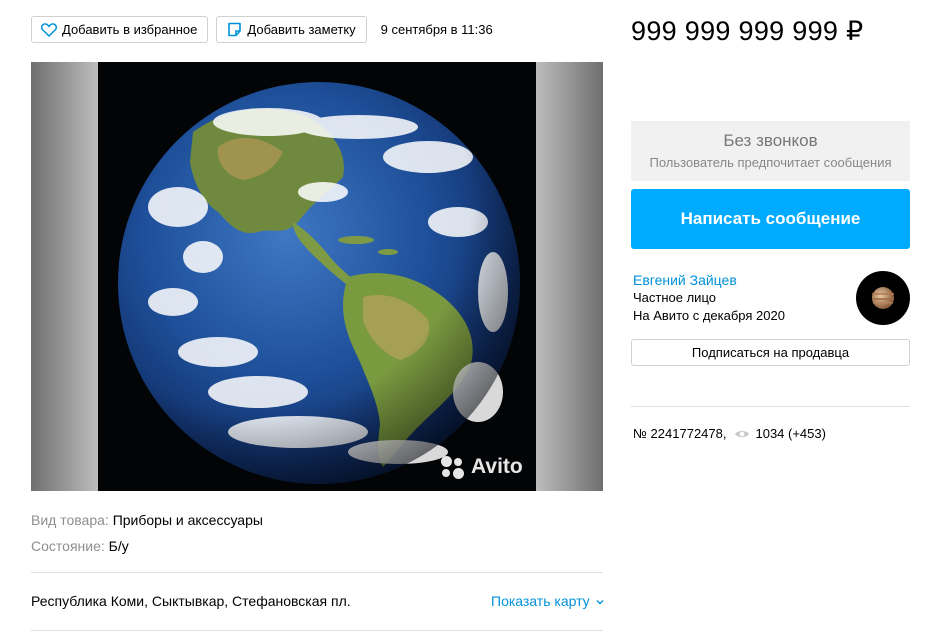 This screenshot has width=931, height=633. I want to click on show-map-link: Показать карту, so click(547, 601).